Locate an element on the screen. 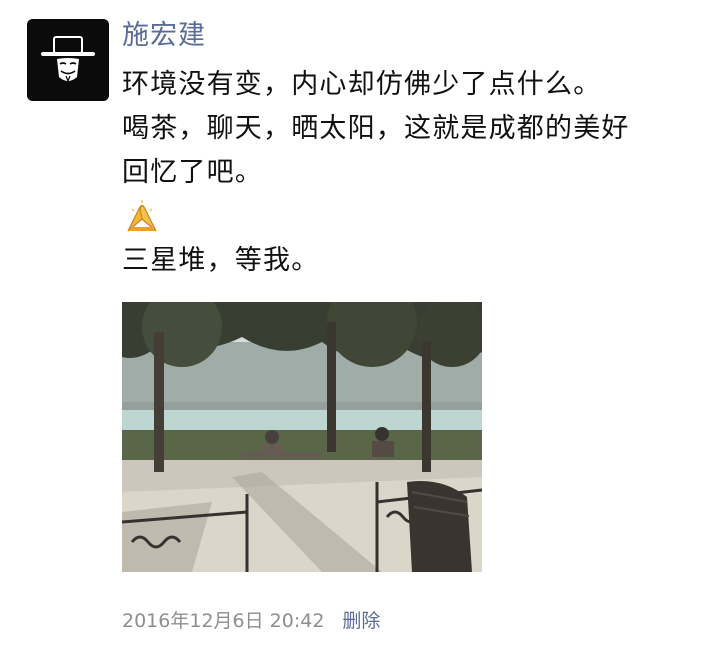  masked-face-with-hat-icon is located at coordinates (68, 60).